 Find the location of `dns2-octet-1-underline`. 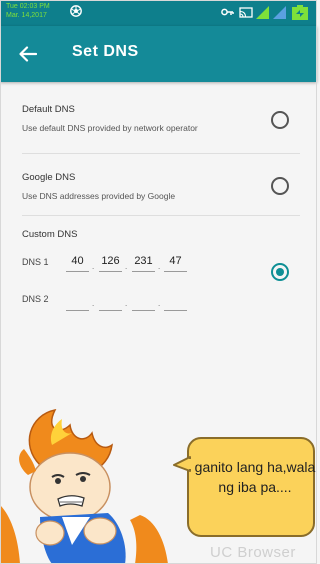

dns2-octet-1-underline is located at coordinates (77, 310).